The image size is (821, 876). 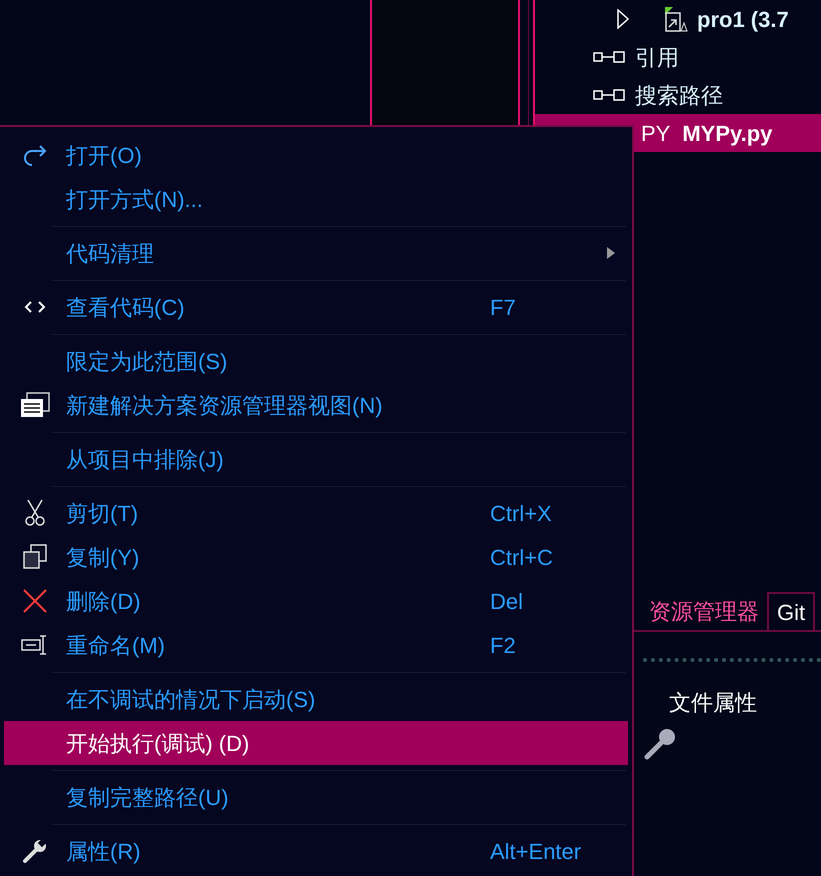 I want to click on shortcut-text: Alt+Enter, so click(x=536, y=852).